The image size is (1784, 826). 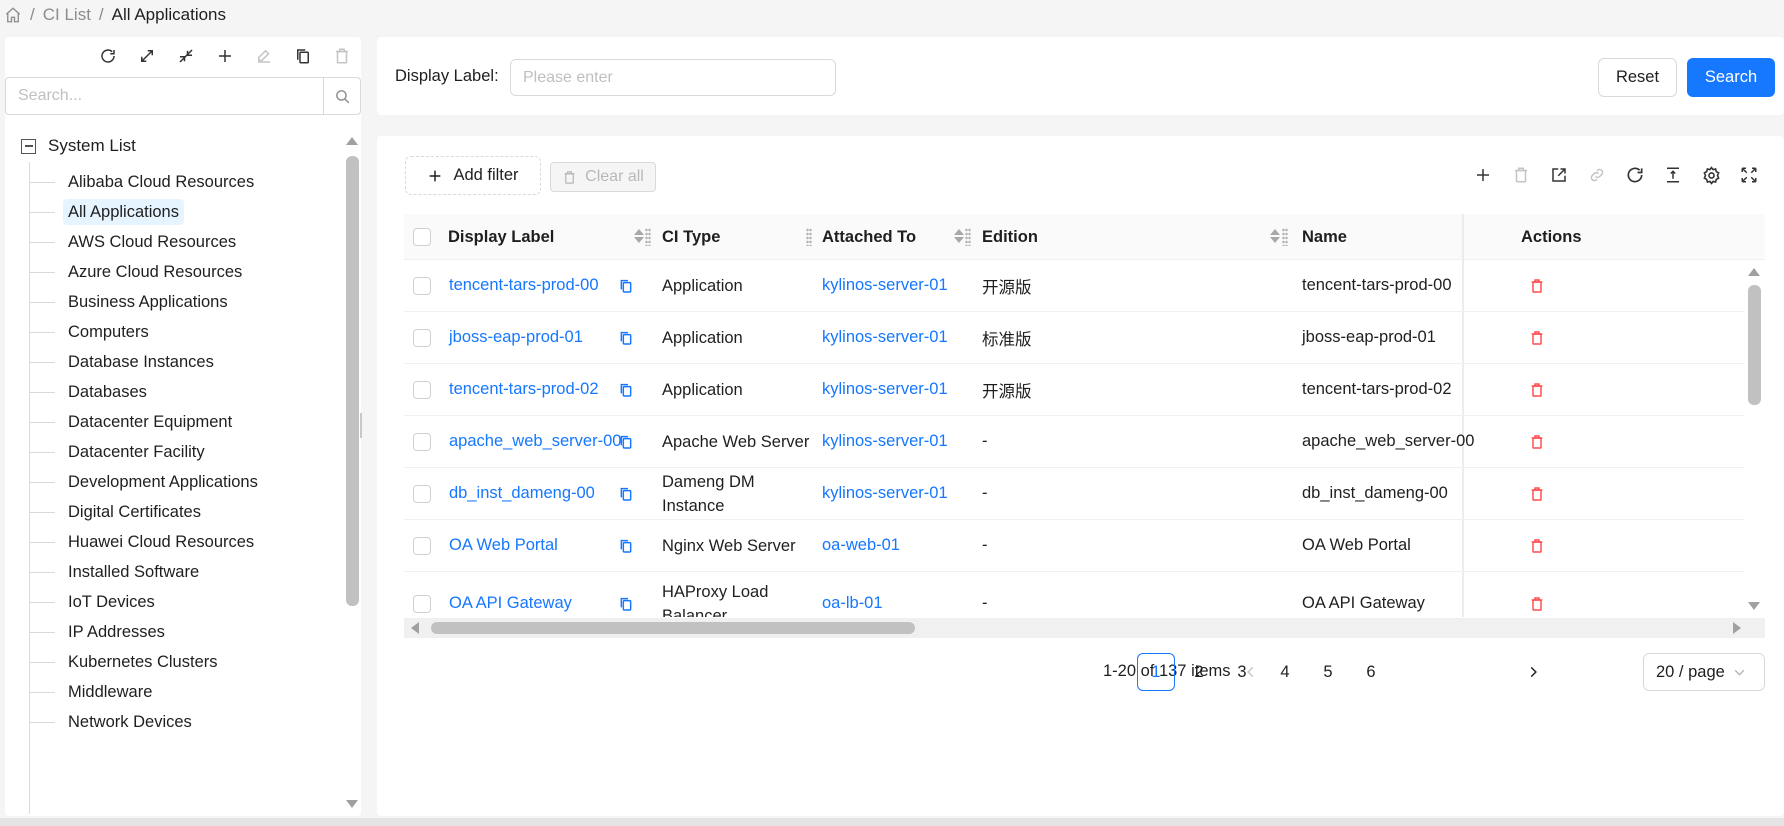 What do you see at coordinates (119, 452) in the screenshot?
I see `tree-item: Datacenter Facility` at bounding box center [119, 452].